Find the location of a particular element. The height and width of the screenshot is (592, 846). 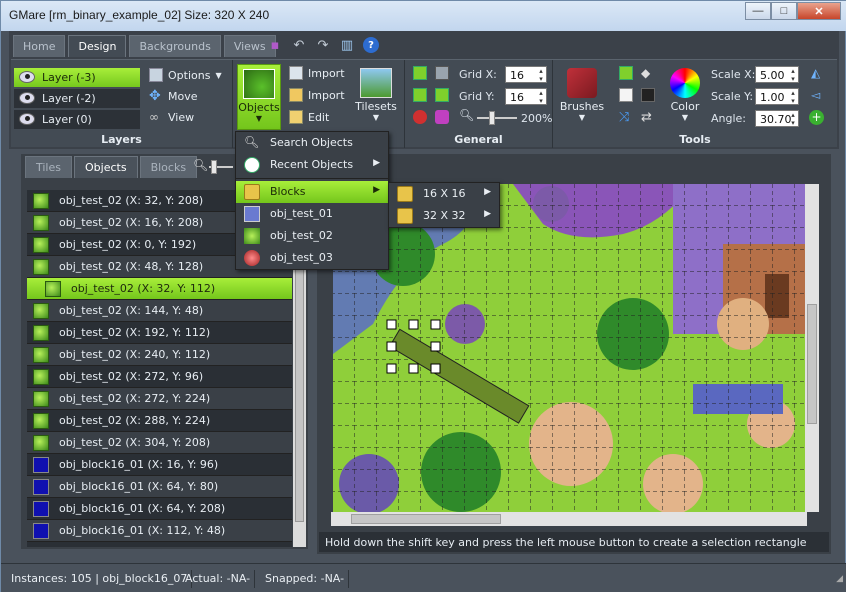

grid-icon is located at coordinates (420, 73).